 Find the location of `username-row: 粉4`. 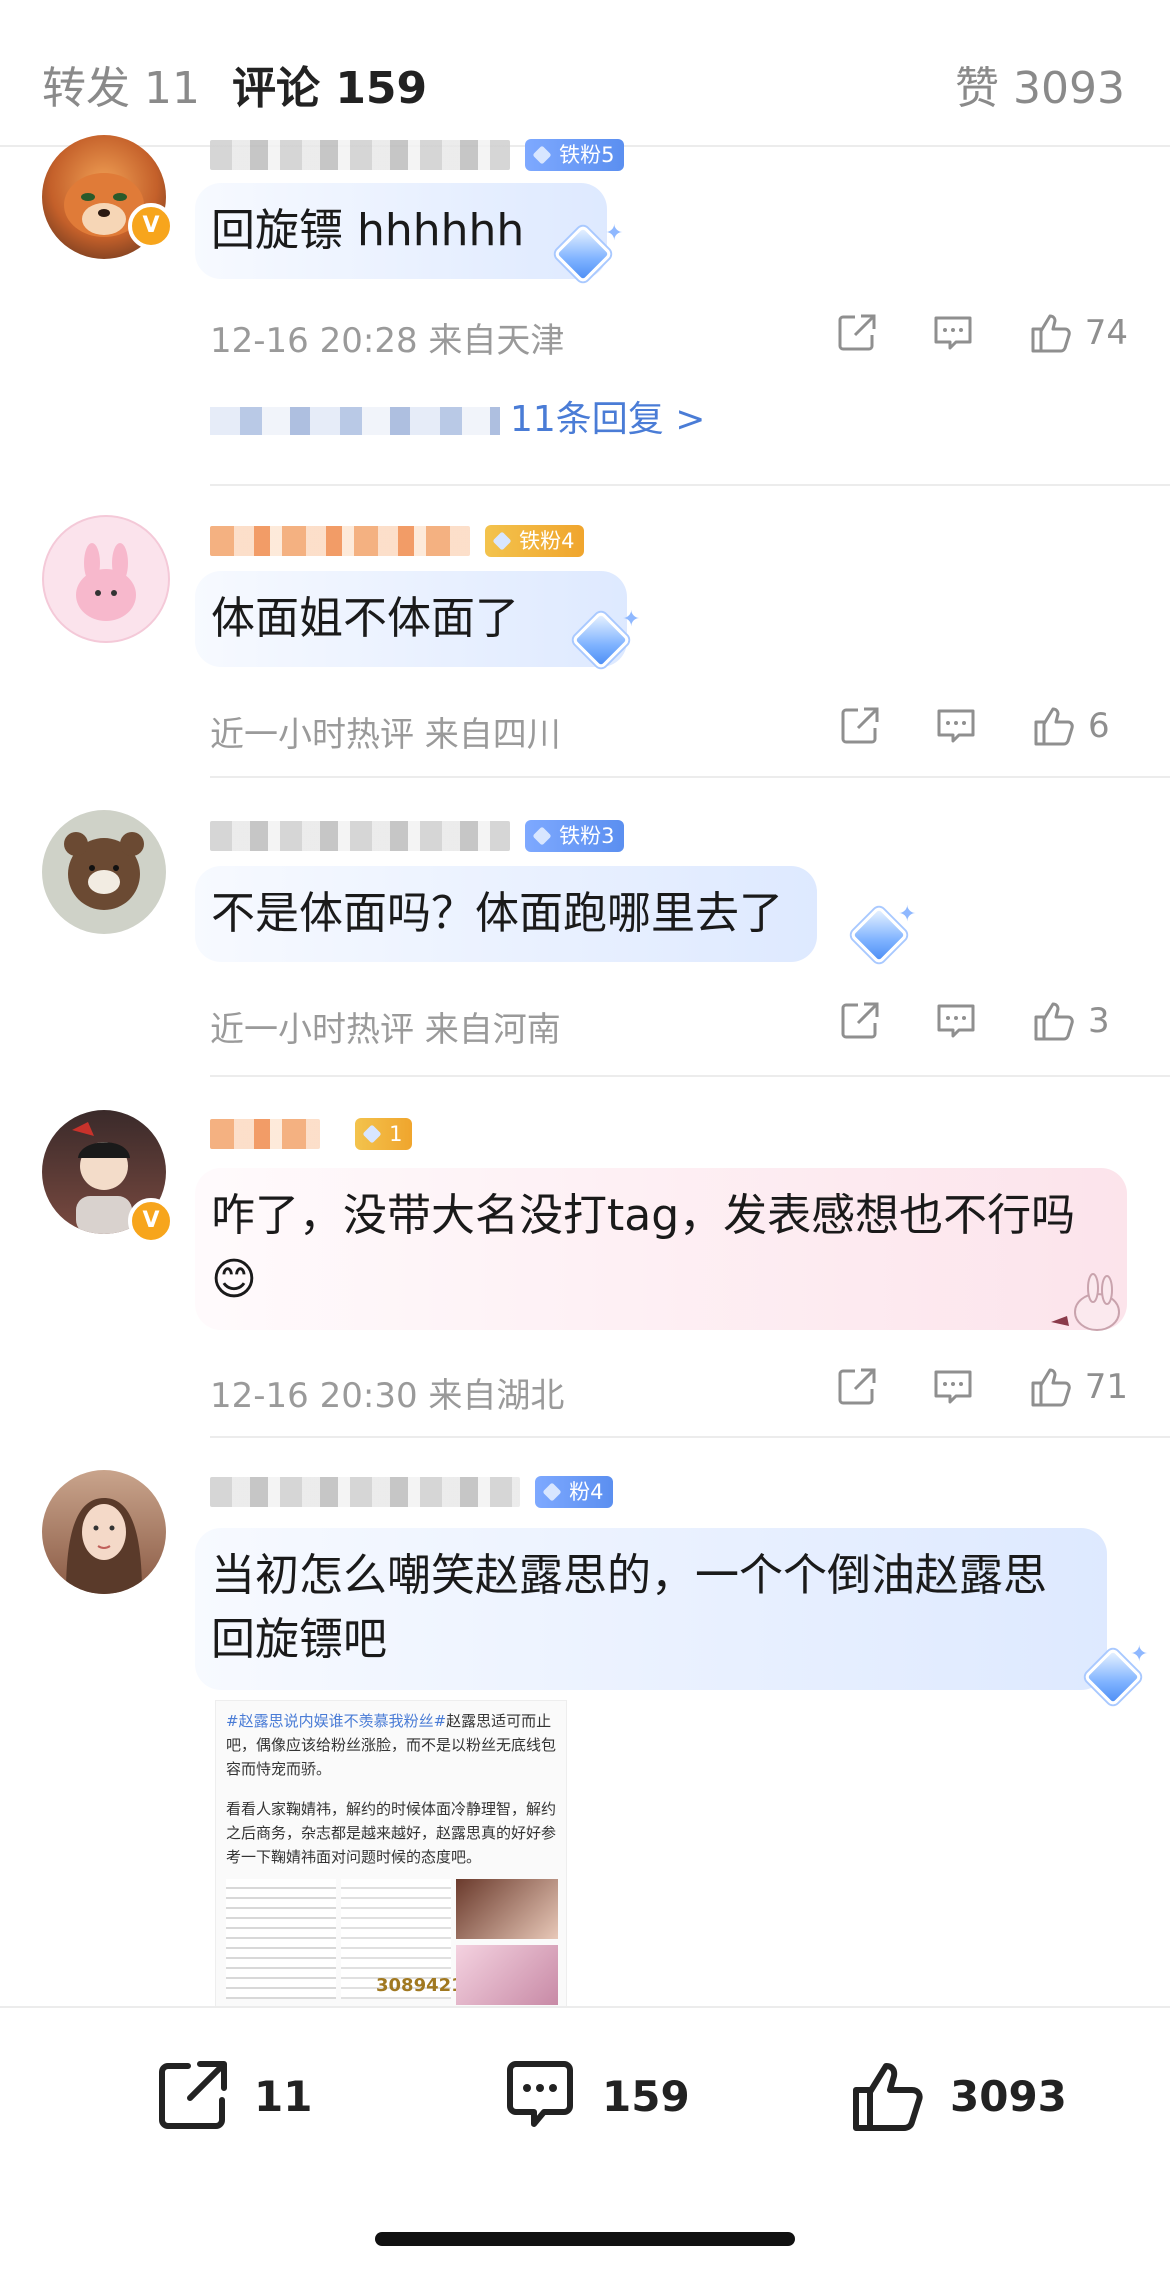

username-row: 粉4 is located at coordinates (412, 1499).